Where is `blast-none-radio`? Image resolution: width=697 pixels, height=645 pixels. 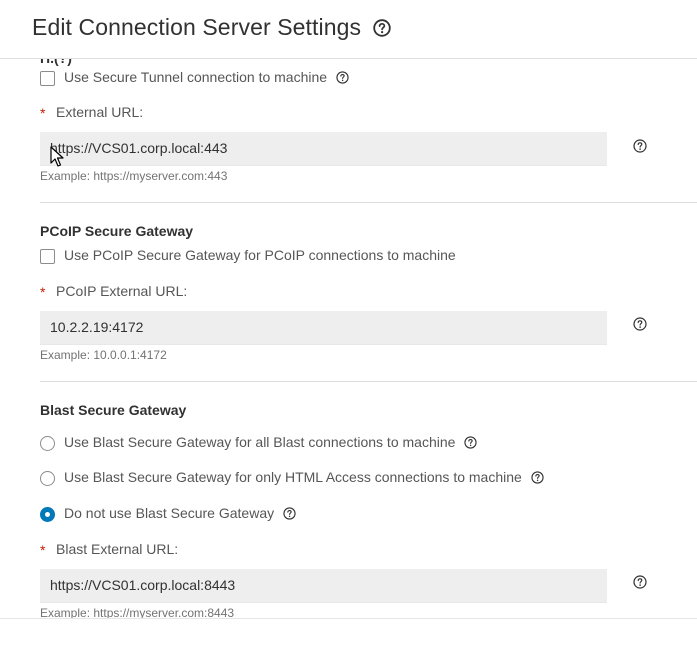
blast-none-radio is located at coordinates (47, 514).